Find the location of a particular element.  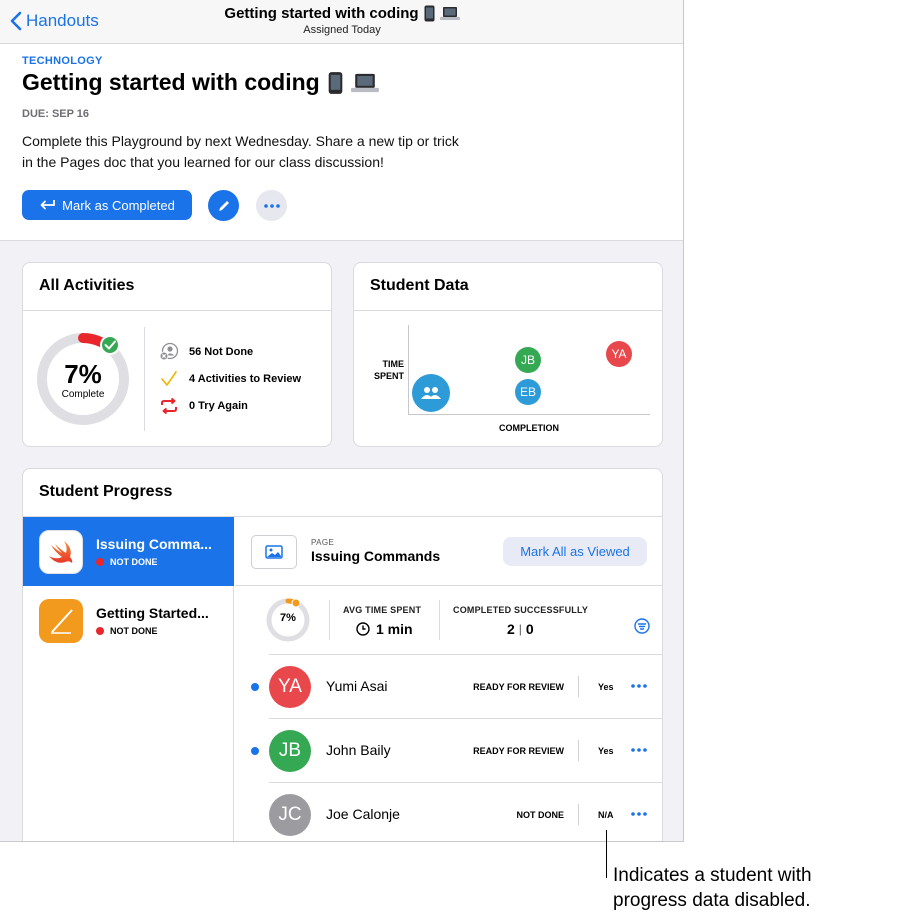

y-axis-label-line: TIME is located at coordinates (393, 364).